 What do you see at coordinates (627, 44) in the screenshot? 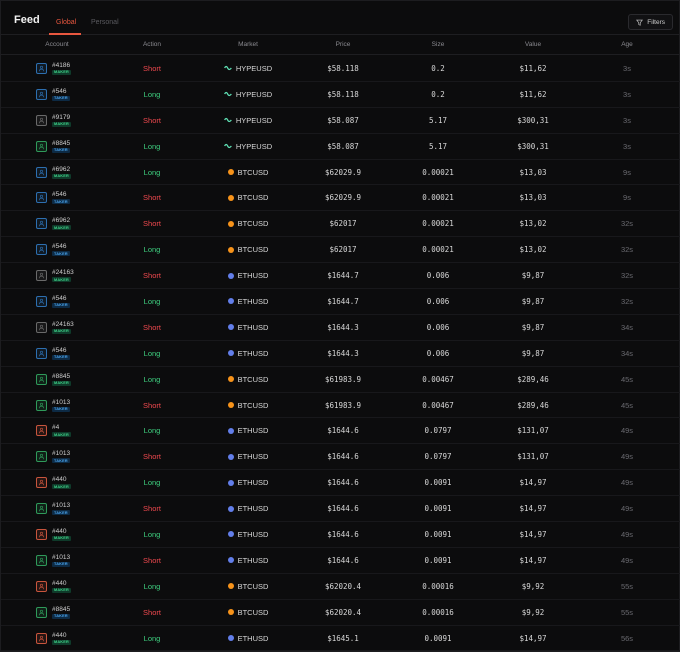
I see `col-age: Age` at bounding box center [627, 44].